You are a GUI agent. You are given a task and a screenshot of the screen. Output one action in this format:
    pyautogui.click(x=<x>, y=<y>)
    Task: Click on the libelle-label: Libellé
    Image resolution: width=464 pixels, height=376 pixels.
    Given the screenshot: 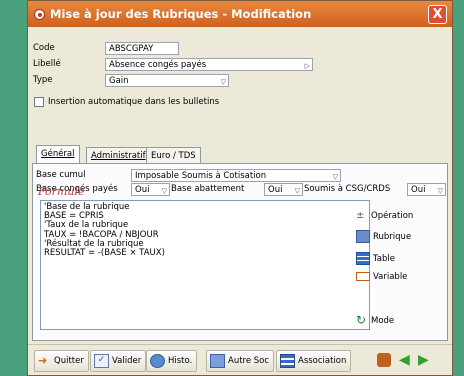 What is the action you would take?
    pyautogui.click(x=47, y=64)
    